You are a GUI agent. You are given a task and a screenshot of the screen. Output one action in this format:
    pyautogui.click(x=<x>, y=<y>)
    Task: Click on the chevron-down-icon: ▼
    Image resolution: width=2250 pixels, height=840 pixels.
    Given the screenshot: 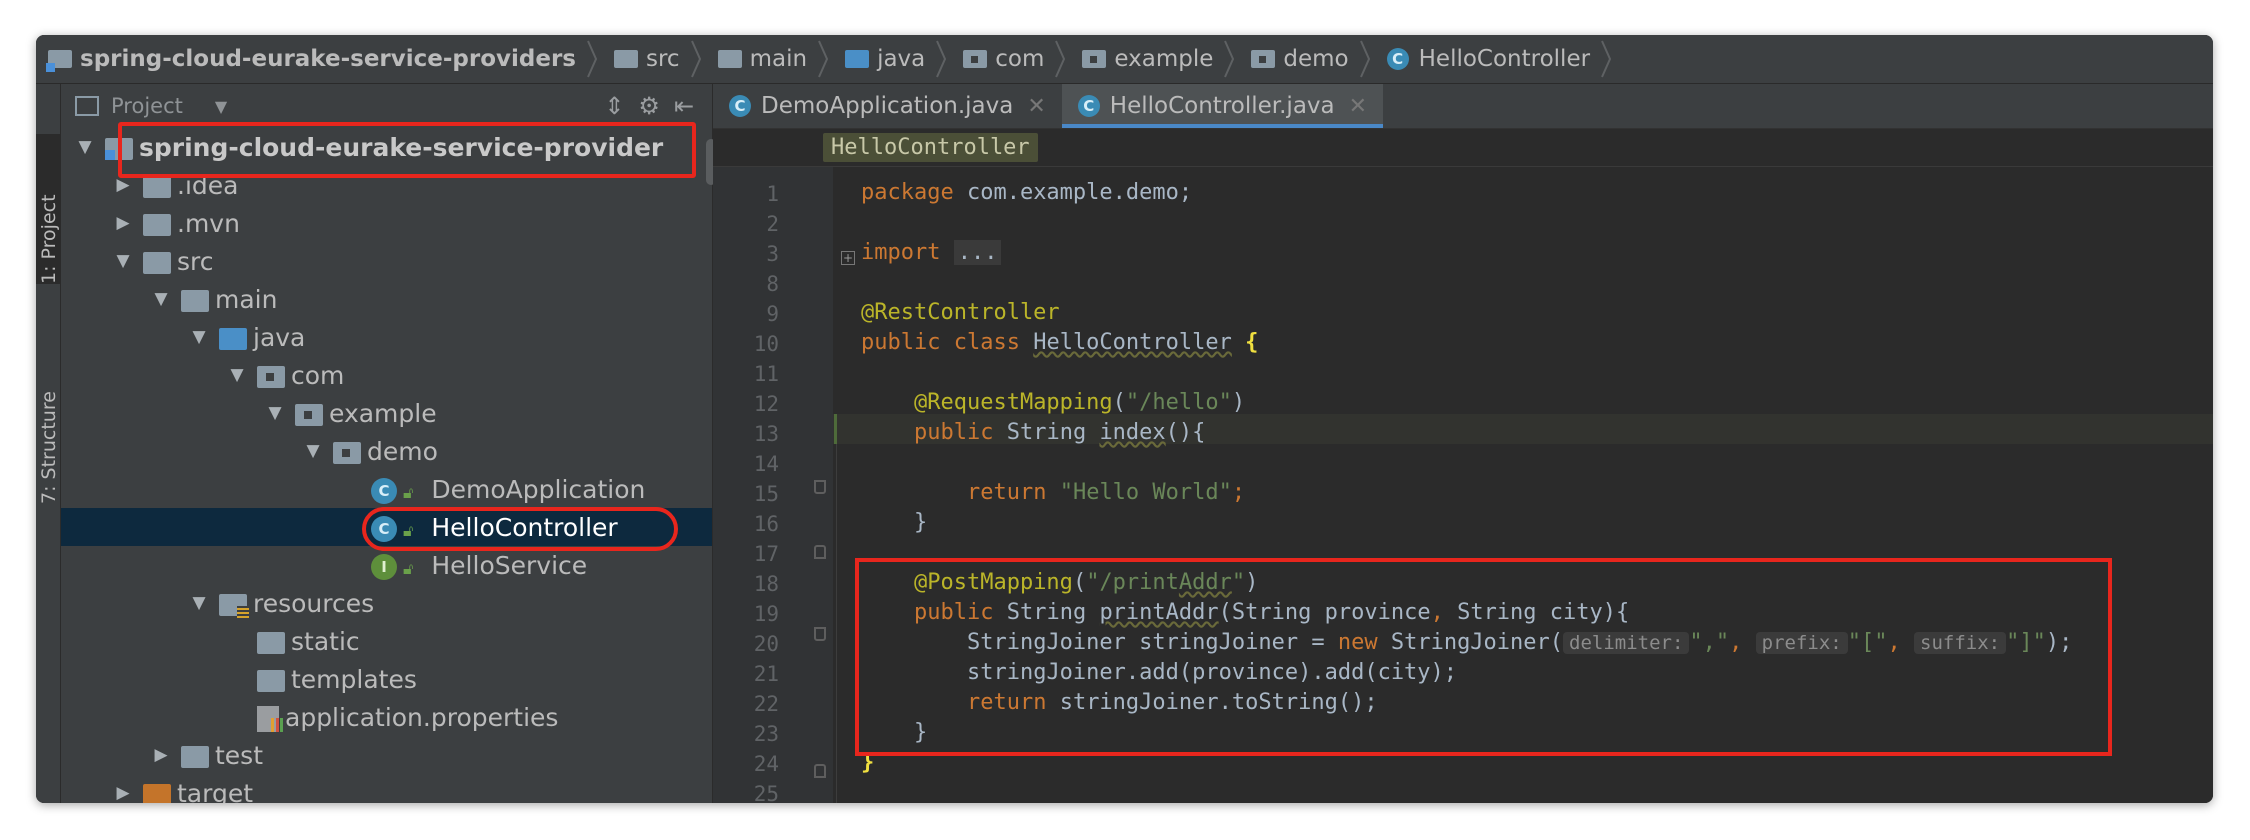 What is the action you would take?
    pyautogui.click(x=221, y=106)
    